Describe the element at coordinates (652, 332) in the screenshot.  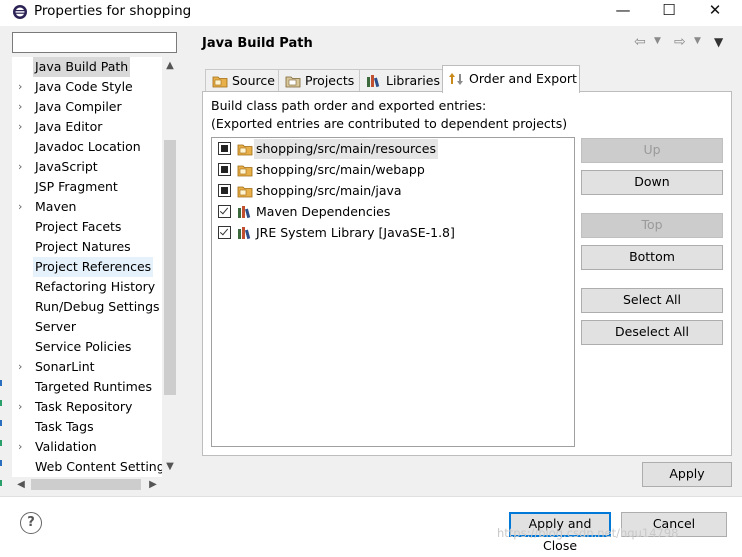
I see `deselect-all-button: Deselect All` at that location.